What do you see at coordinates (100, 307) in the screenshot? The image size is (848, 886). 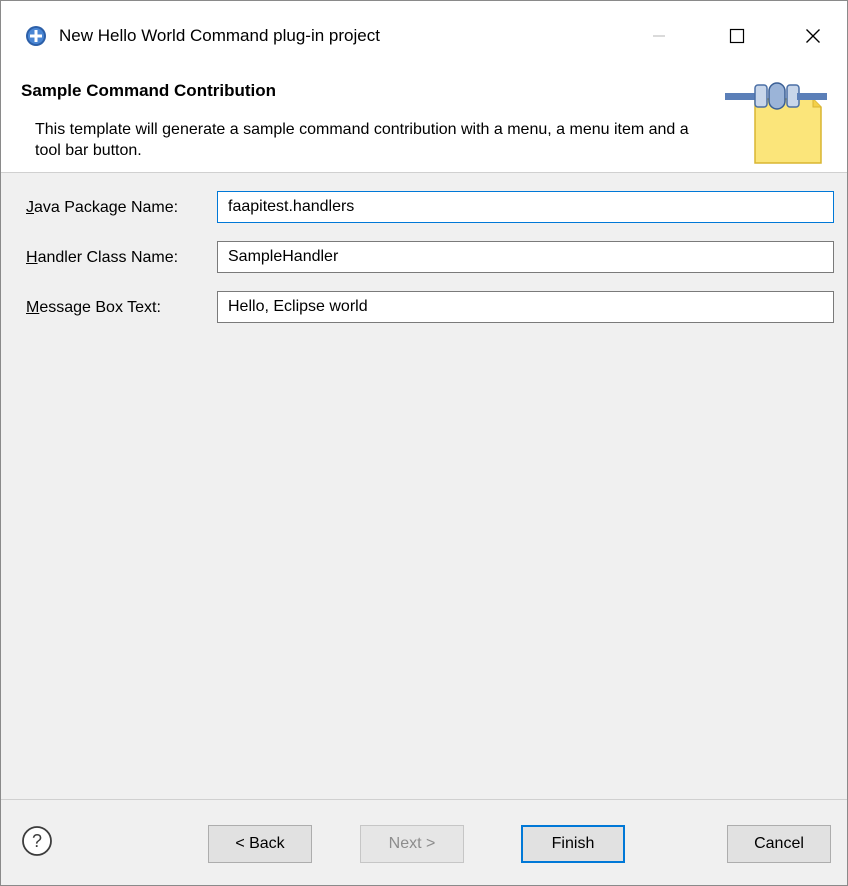 I see `message-box-label-text: essage Box Text:` at bounding box center [100, 307].